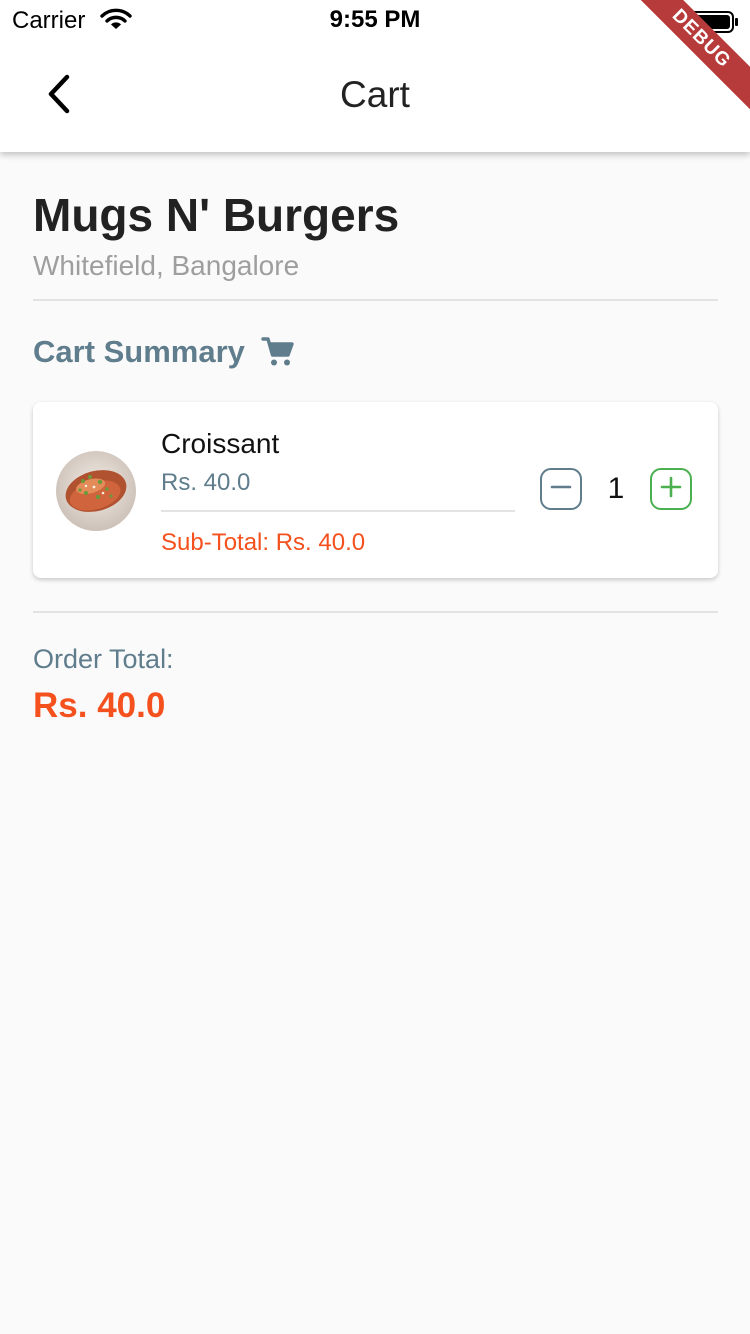 This screenshot has height=1334, width=750. I want to click on order-total-label: Order Total:, so click(103, 659).